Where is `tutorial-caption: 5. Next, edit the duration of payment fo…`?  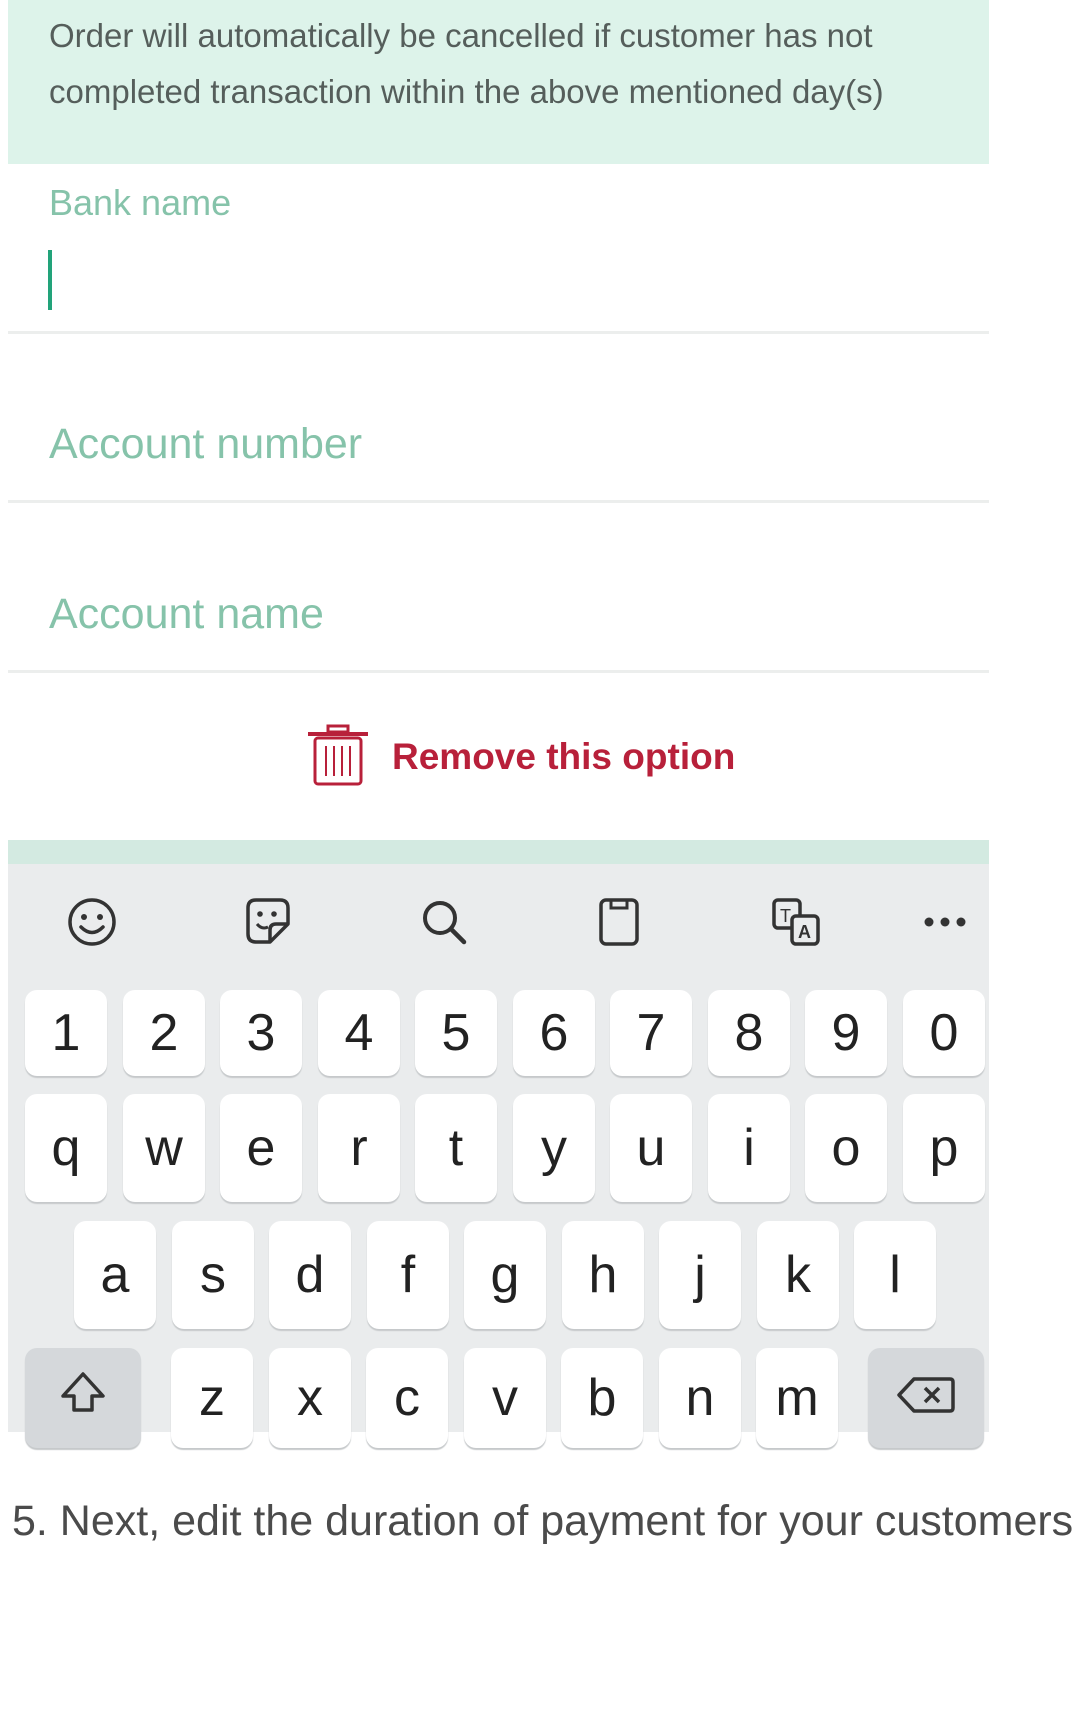 tutorial-caption: 5. Next, edit the duration of payment fo… is located at coordinates (543, 1521).